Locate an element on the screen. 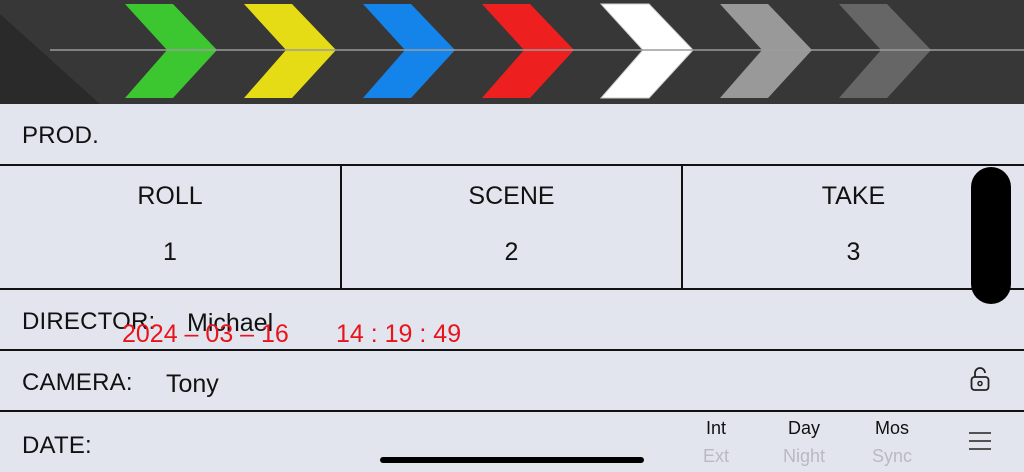 This screenshot has width=1024, height=472. scene-value: 2 is located at coordinates (511, 252).